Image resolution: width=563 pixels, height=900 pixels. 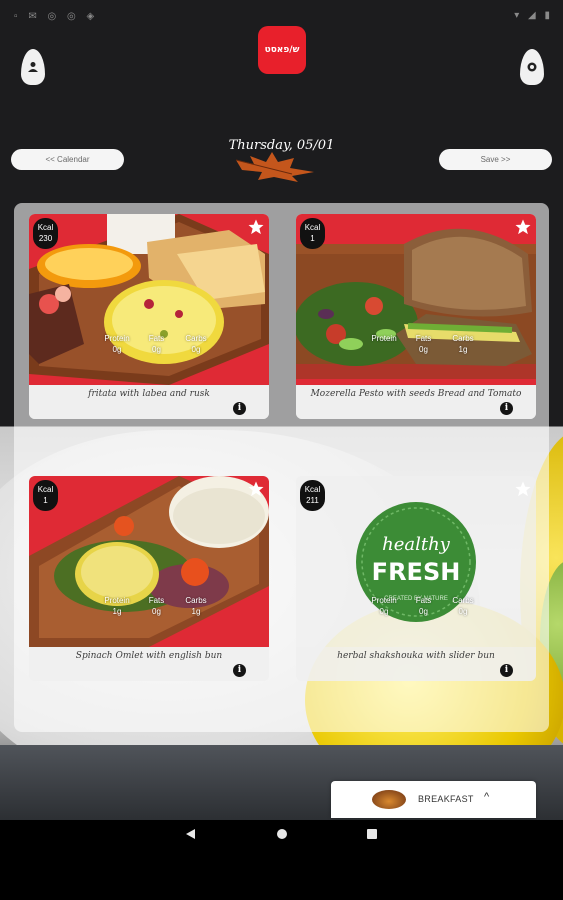 What do you see at coordinates (282, 50) in the screenshot?
I see `app-logo: ש/פאסט` at bounding box center [282, 50].